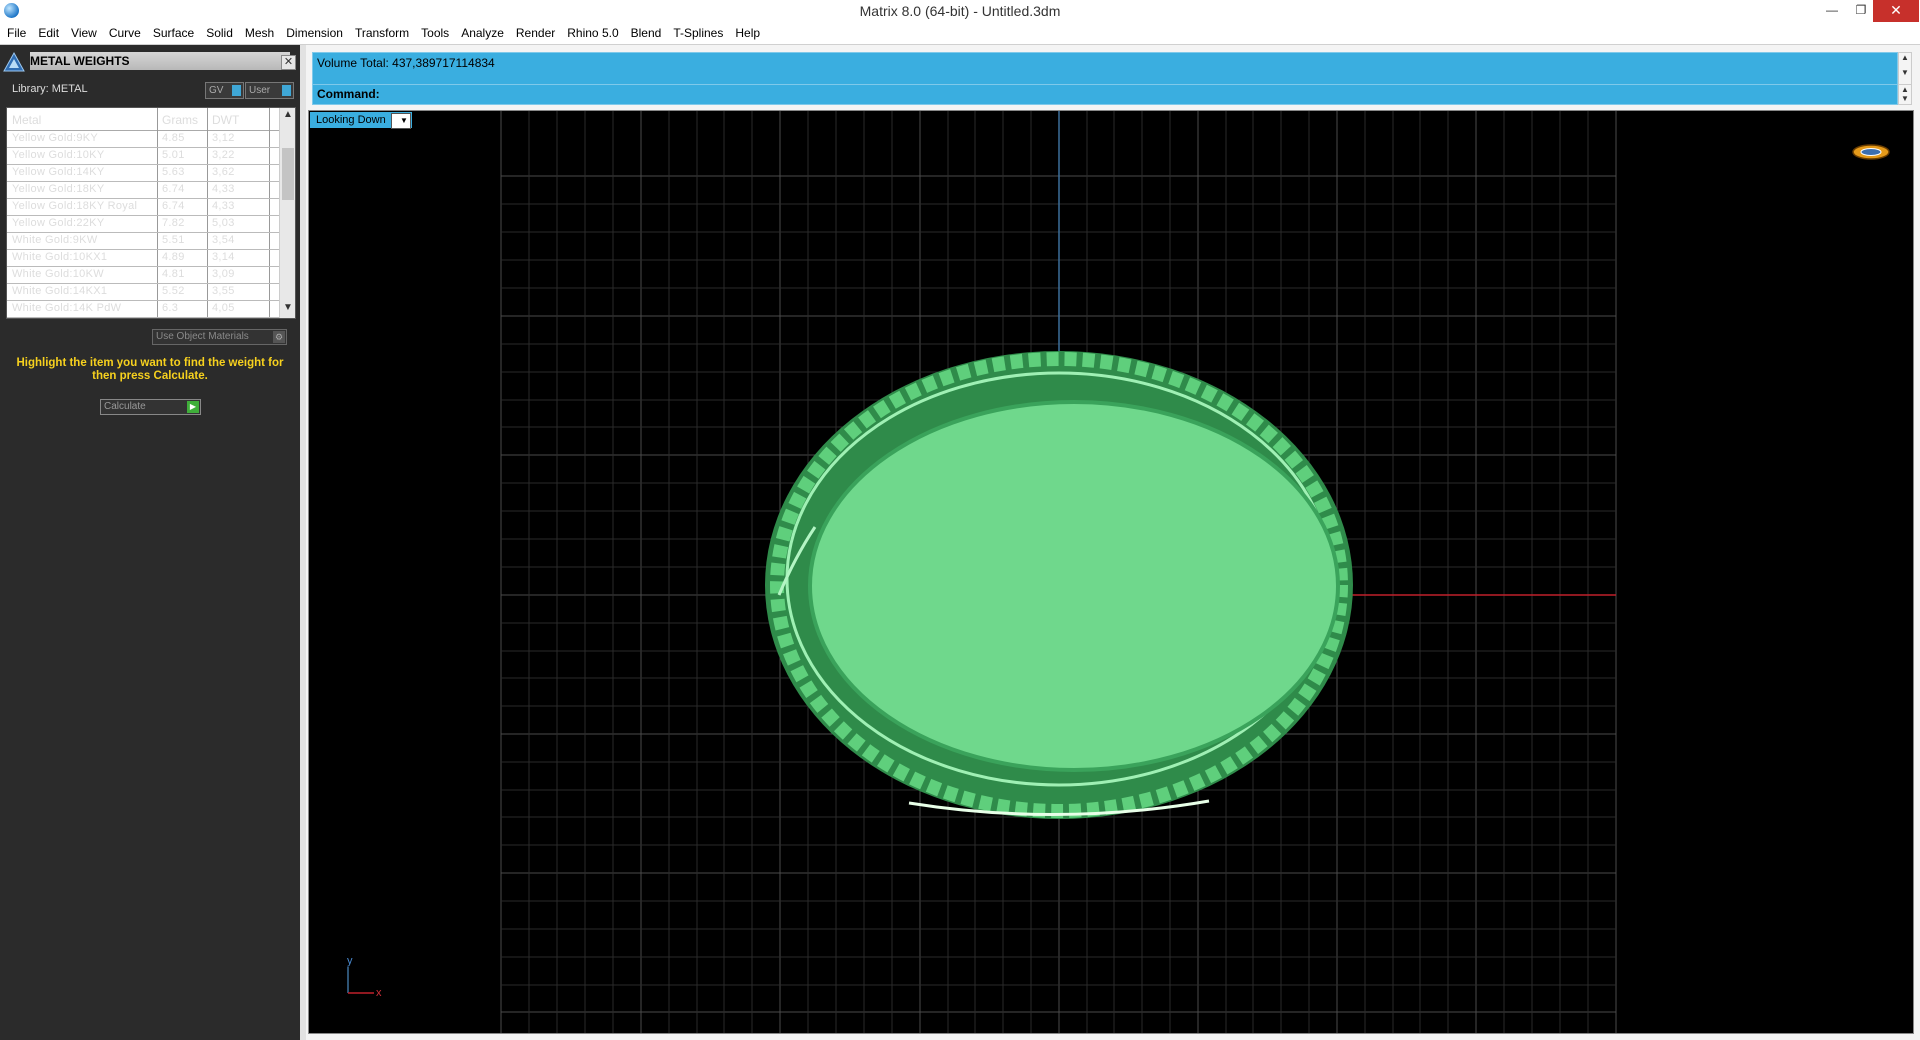 The height and width of the screenshot is (1040, 1920). I want to click on title-bar: Matrix 8.0 (64-bit) - Untitled.3dm — ❐ ✕, so click(960, 12).